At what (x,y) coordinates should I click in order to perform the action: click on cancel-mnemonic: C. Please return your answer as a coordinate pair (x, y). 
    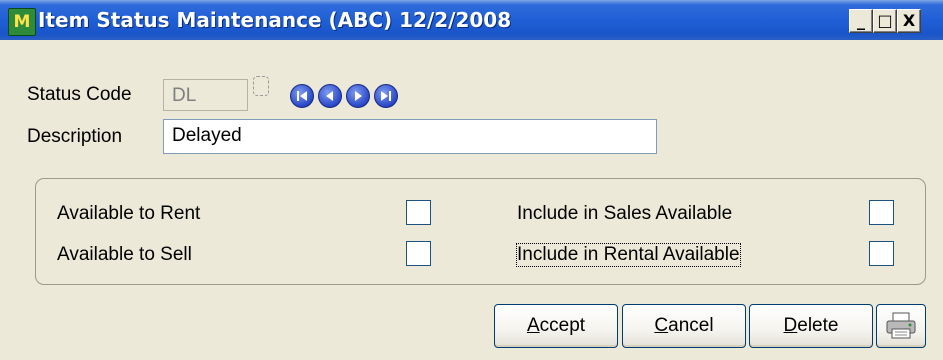
    Looking at the image, I should click on (661, 325).